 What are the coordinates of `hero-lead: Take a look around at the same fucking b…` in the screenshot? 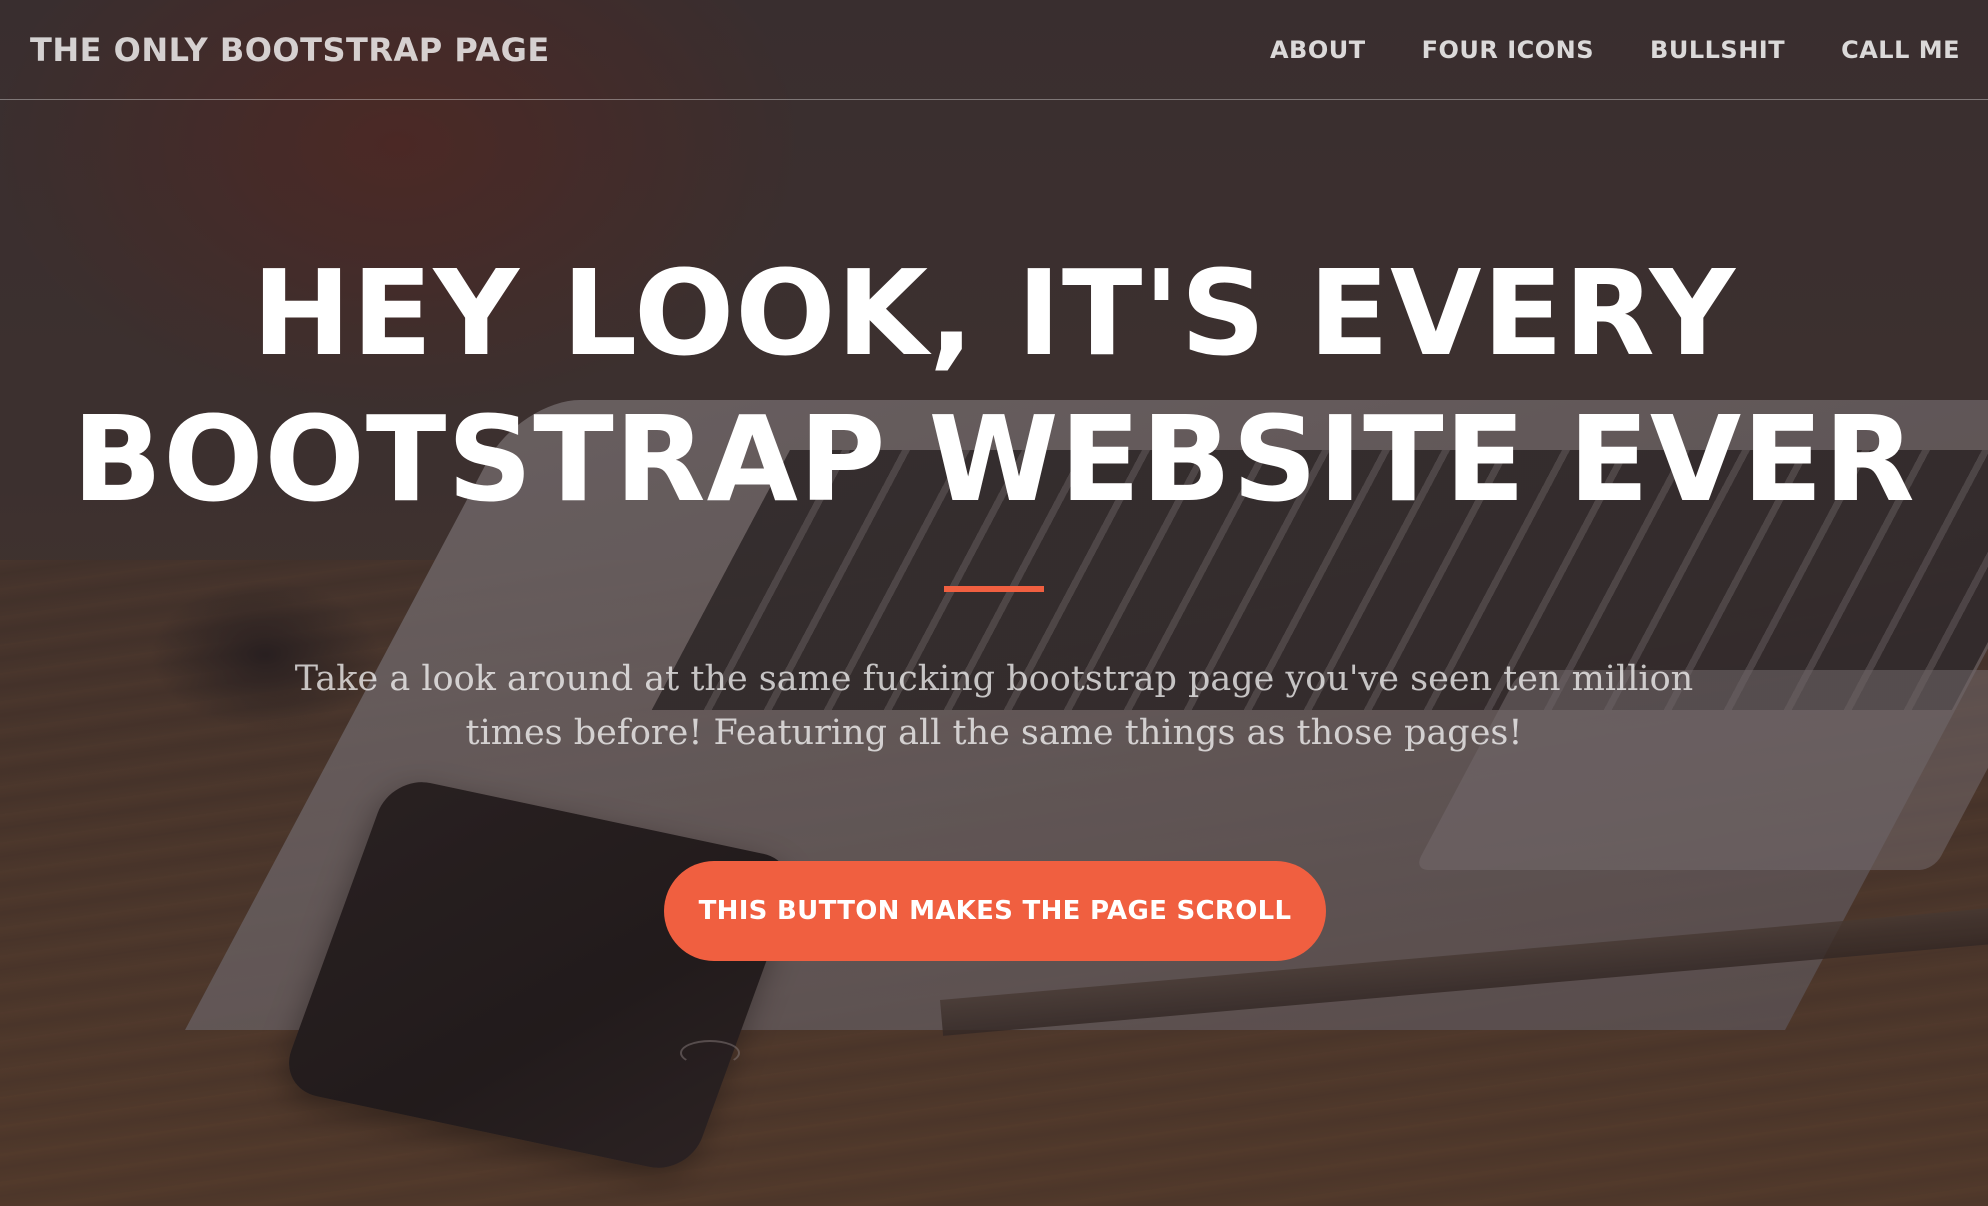 It's located at (994, 706).